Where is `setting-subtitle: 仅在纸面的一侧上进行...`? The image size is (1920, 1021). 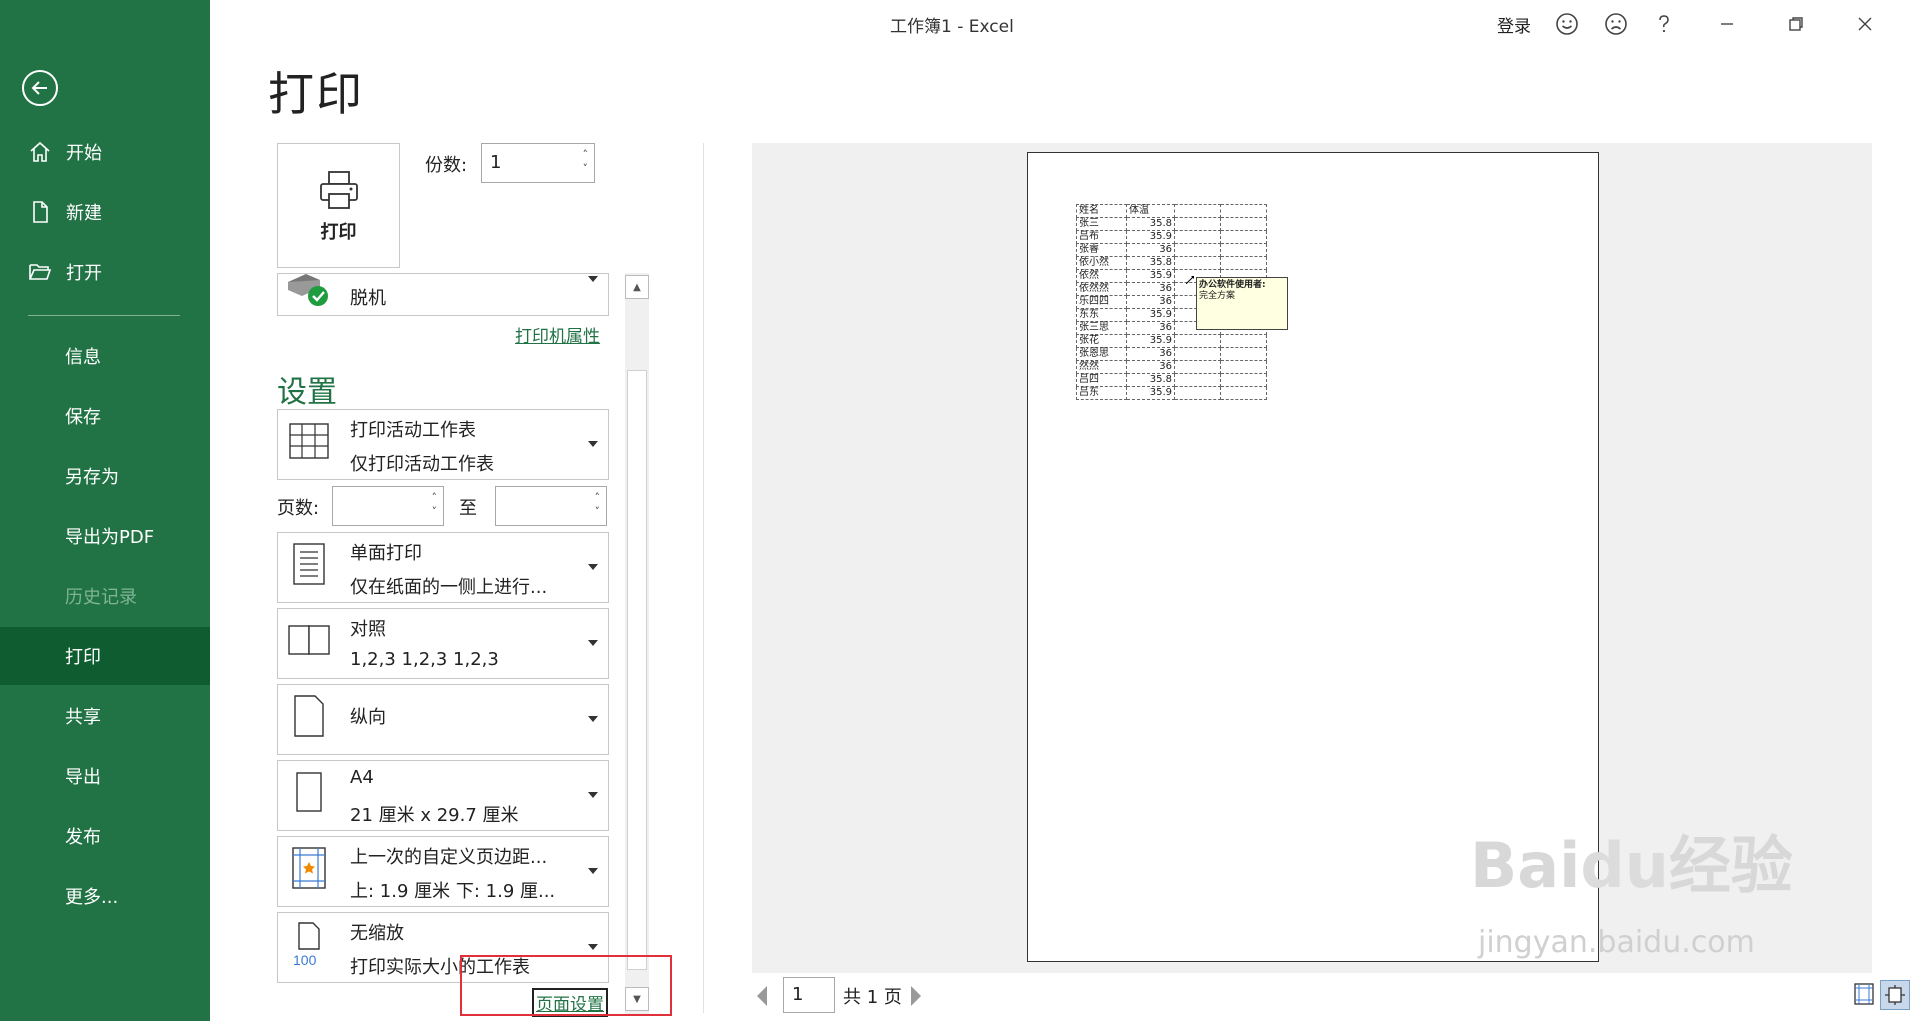 setting-subtitle: 仅在纸面的一侧上进行... is located at coordinates (449, 587).